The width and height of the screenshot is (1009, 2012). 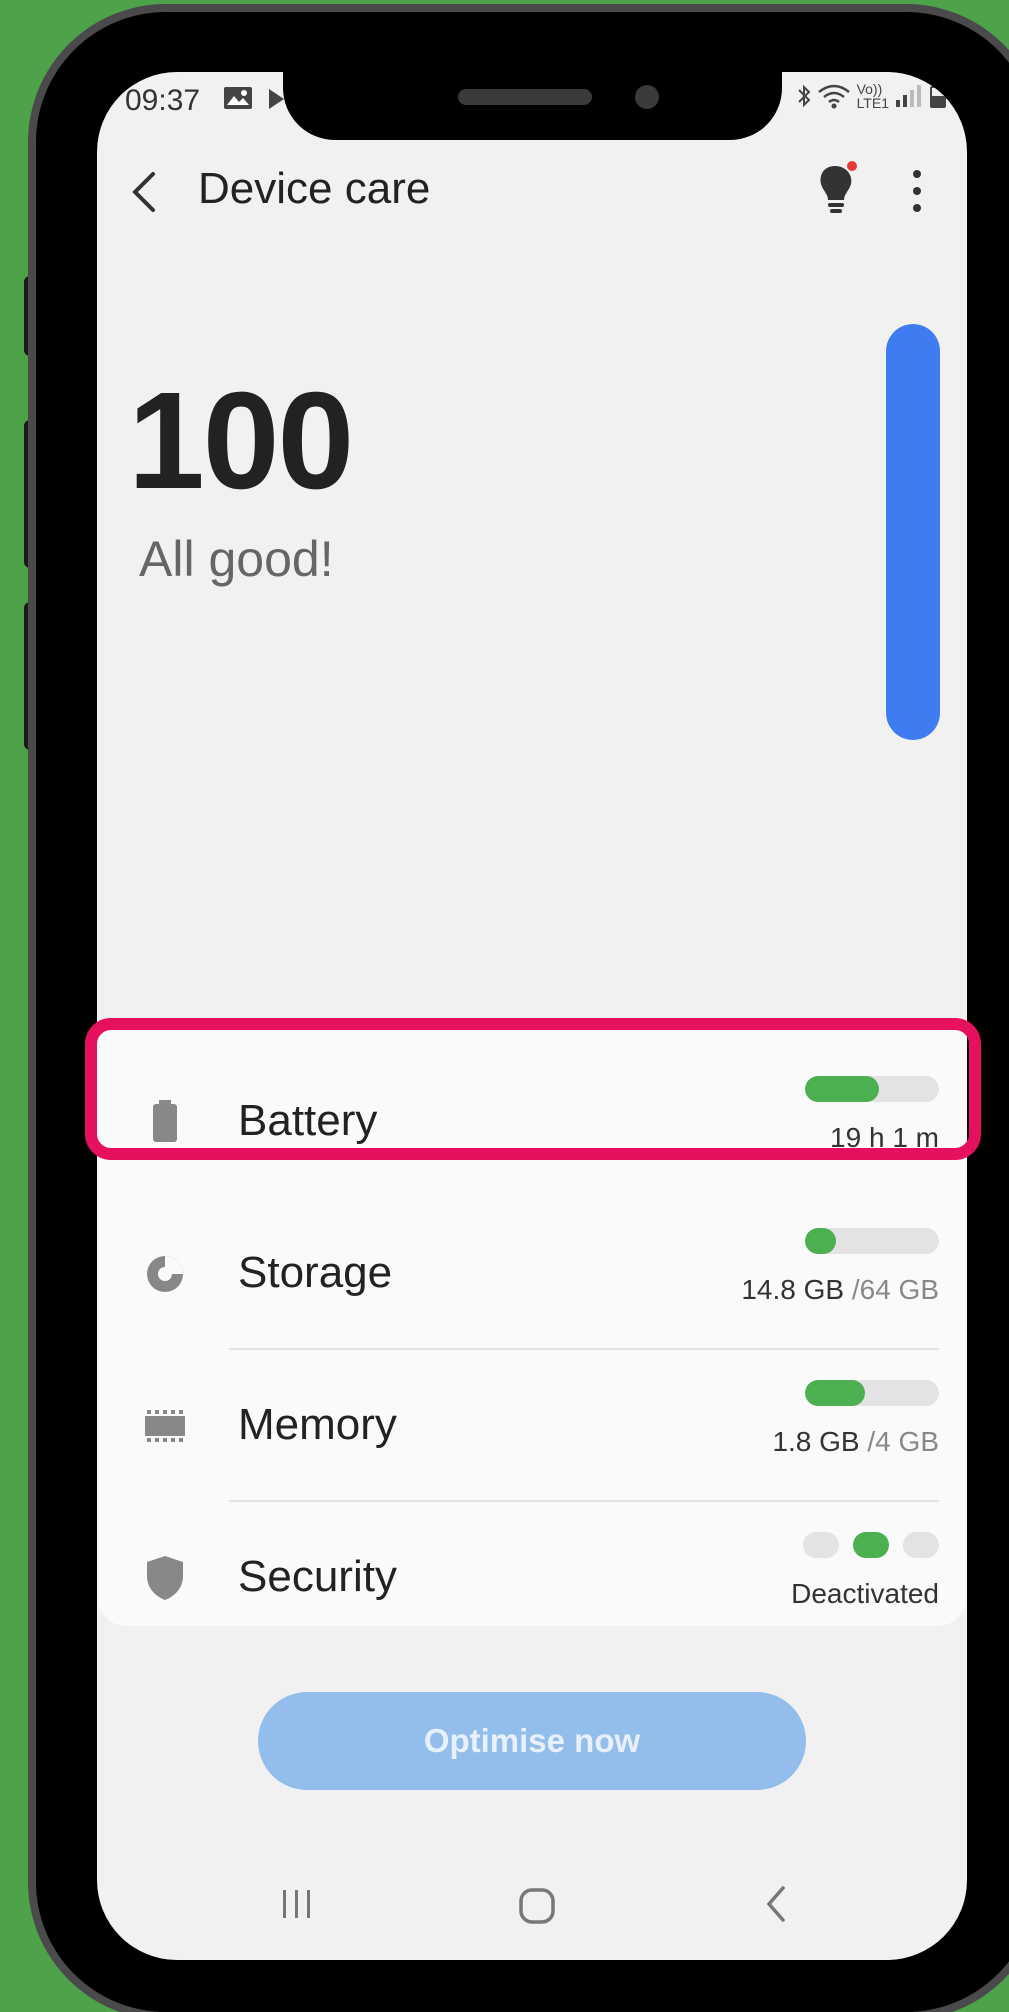 What do you see at coordinates (314, 188) in the screenshot?
I see `page-title: Device care` at bounding box center [314, 188].